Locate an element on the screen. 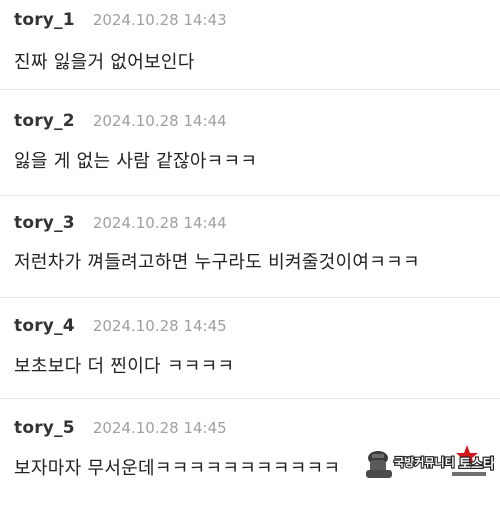  svg-text: 토스타 is located at coordinates (476, 464).